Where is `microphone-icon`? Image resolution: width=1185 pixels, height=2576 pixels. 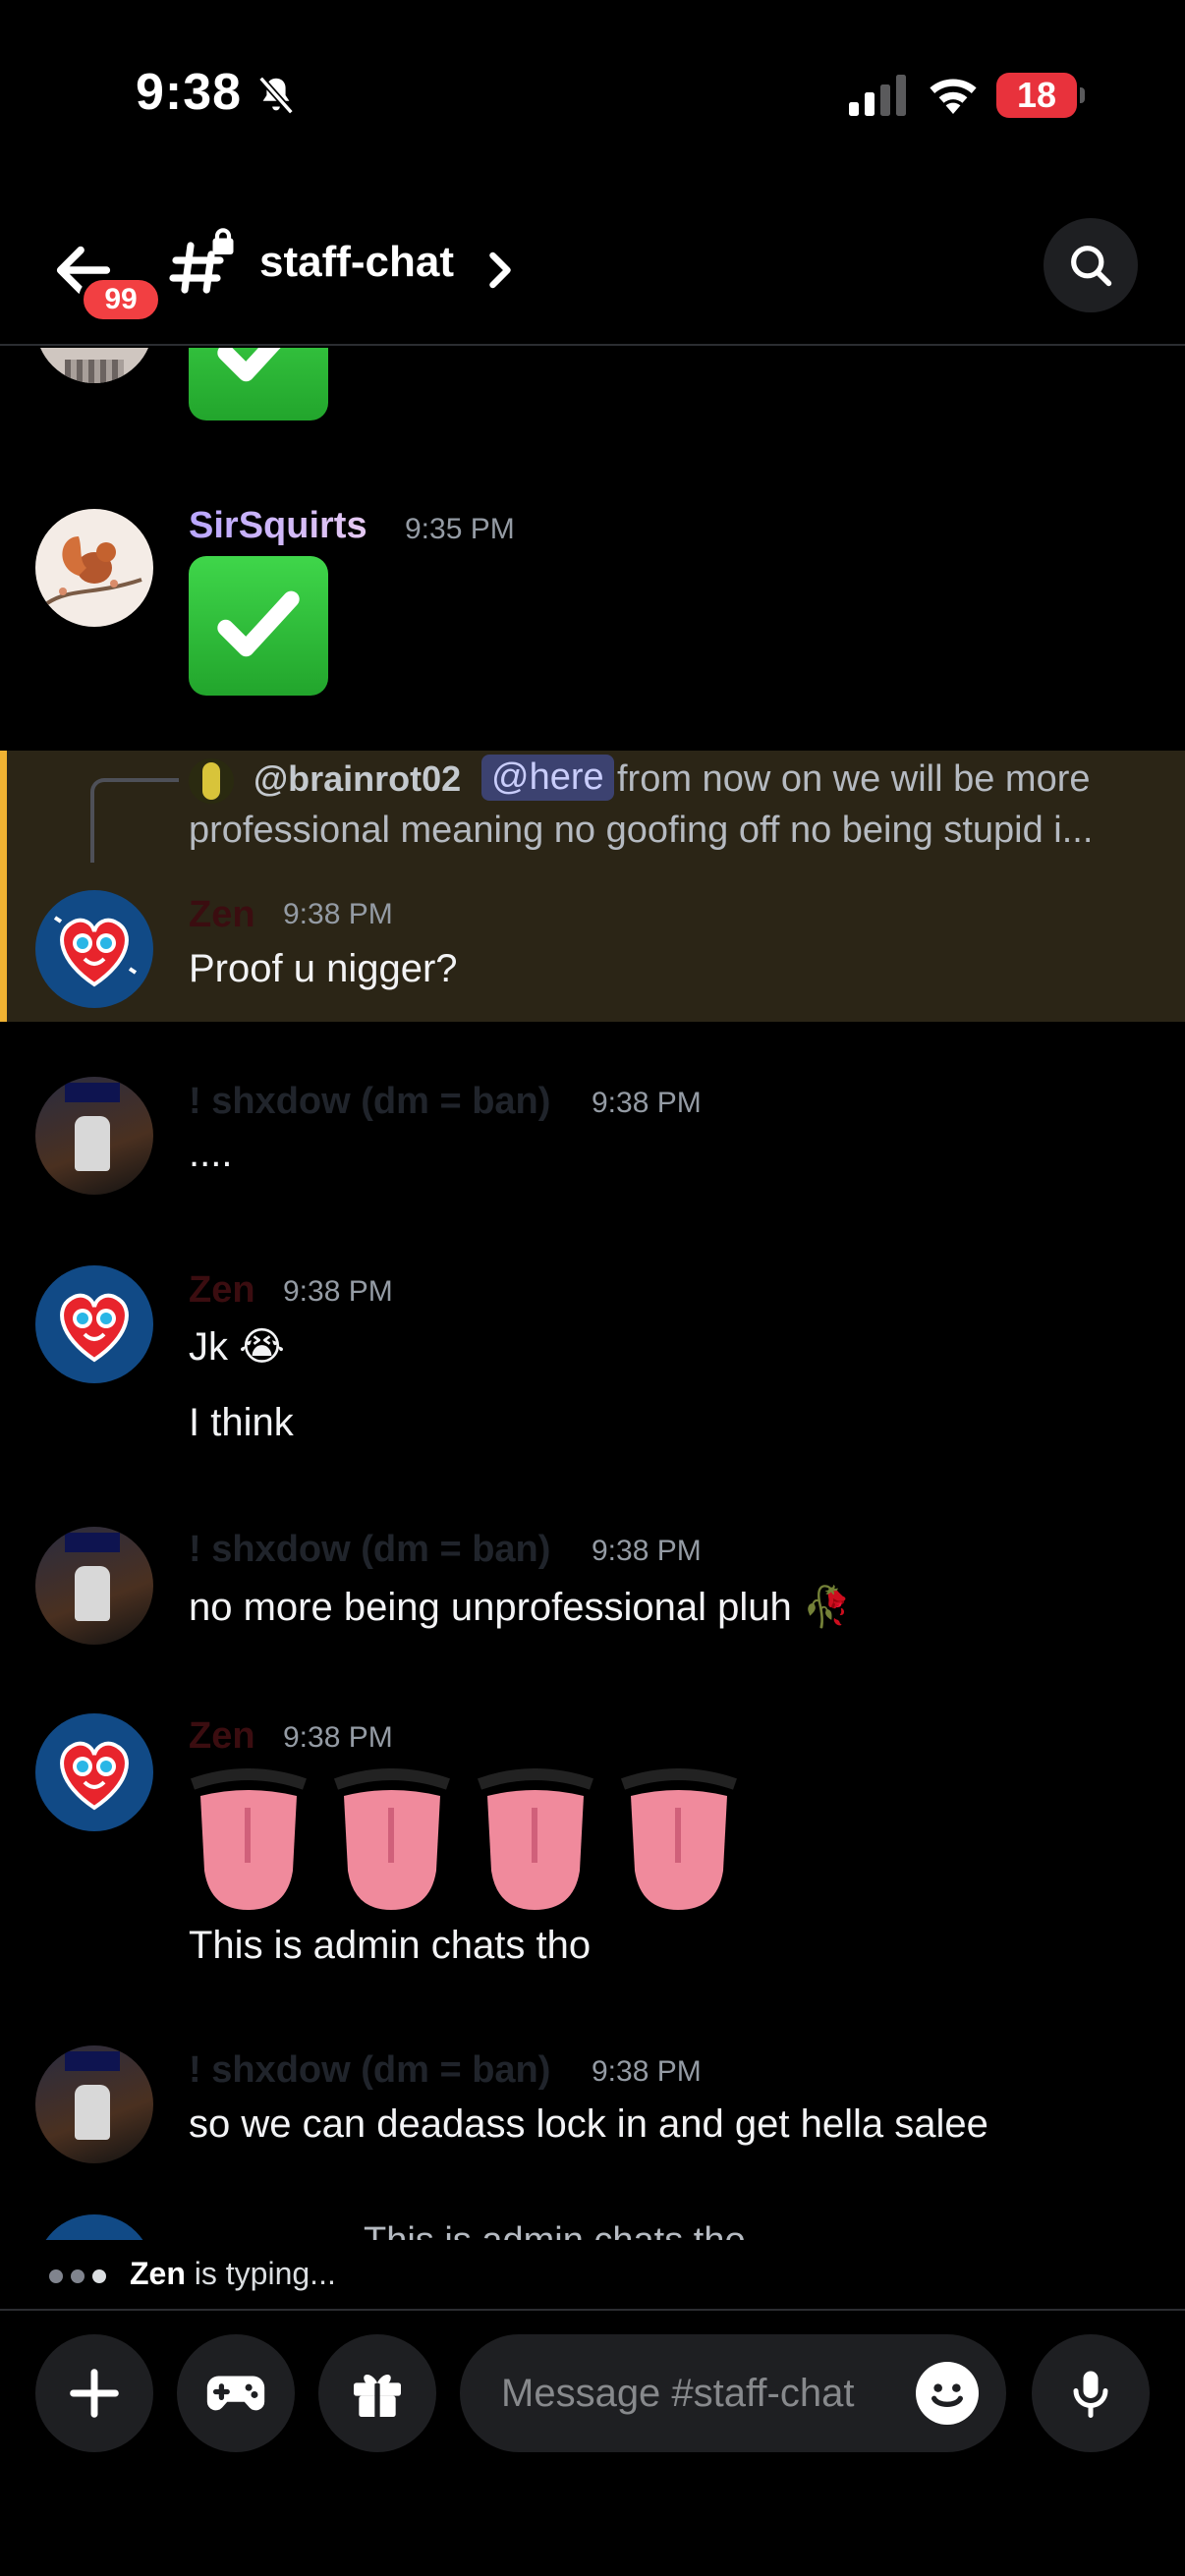
microphone-icon is located at coordinates (1091, 2394).